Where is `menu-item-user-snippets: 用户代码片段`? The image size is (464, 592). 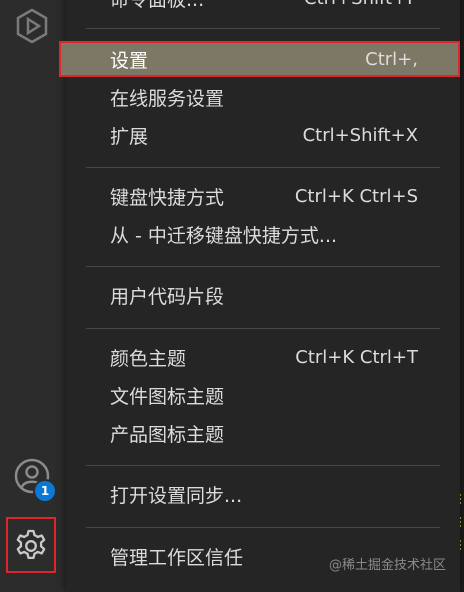
menu-item-user-snippets: 用户代码片段 is located at coordinates (273, 295).